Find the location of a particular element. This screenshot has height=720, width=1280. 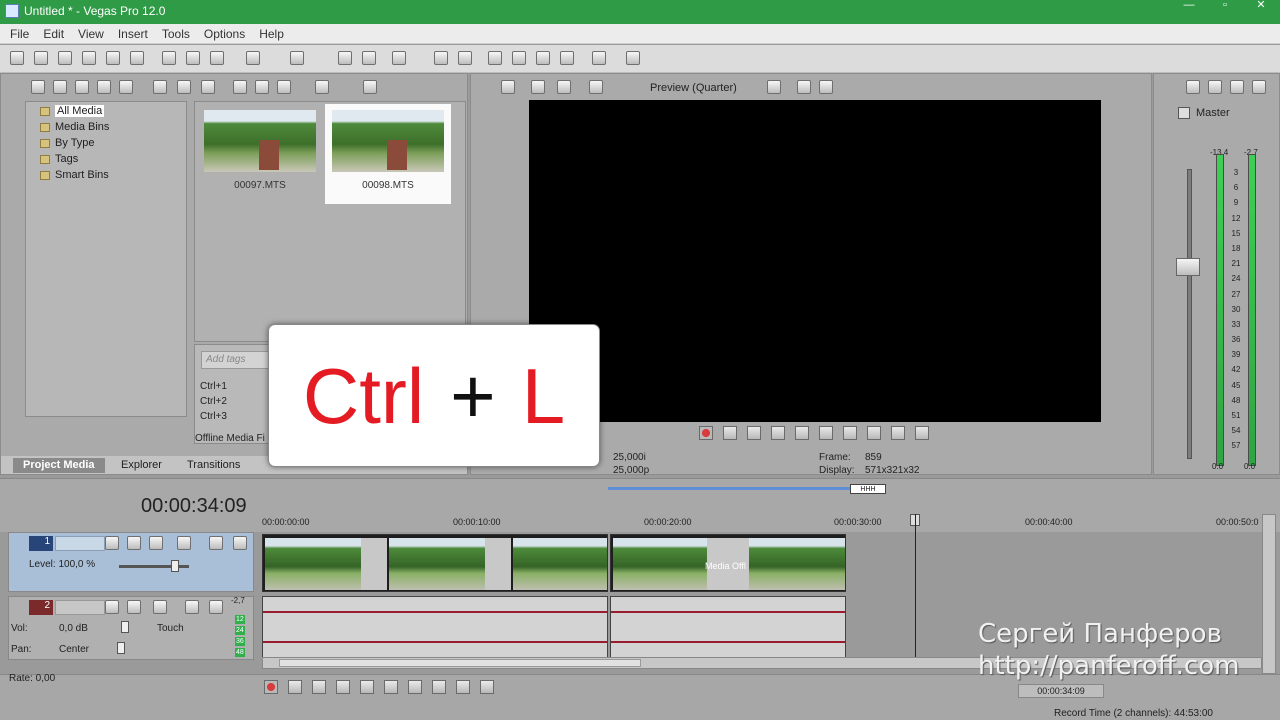

enable-snapping-icon is located at coordinates (345, 58).